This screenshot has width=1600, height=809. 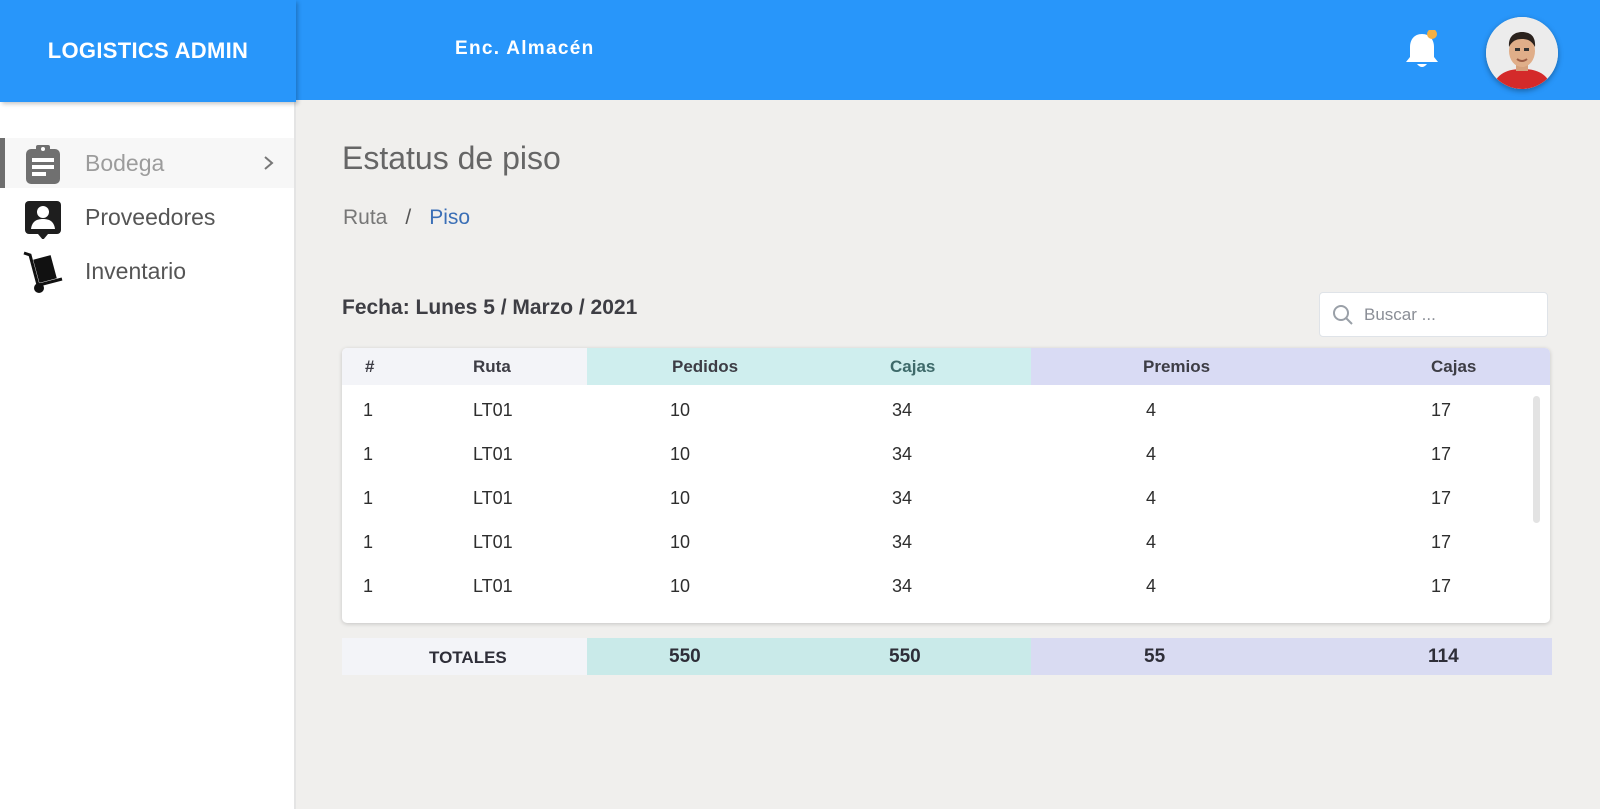 I want to click on breadcrumb-piso: Piso, so click(x=449, y=218).